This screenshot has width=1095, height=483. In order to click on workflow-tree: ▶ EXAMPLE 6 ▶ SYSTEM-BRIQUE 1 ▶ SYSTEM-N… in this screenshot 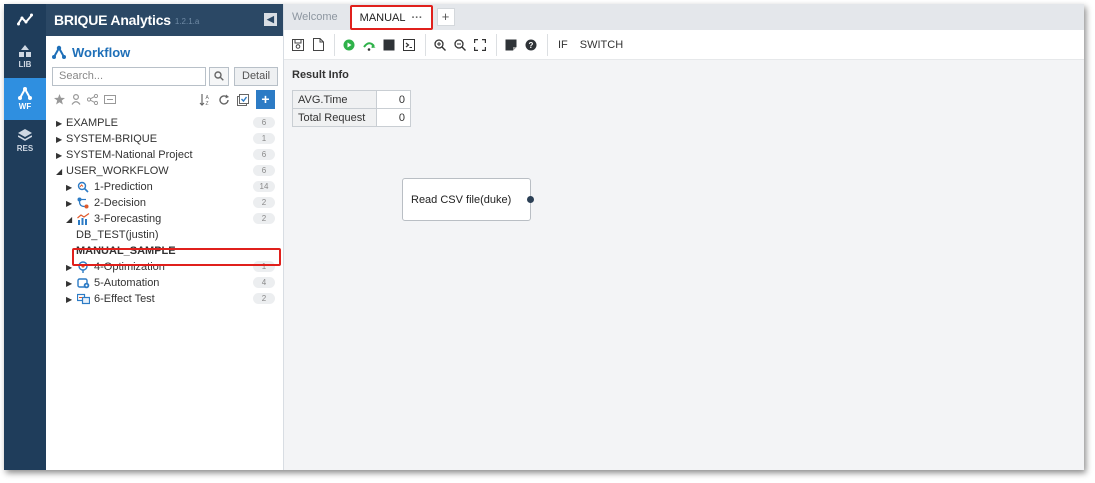, I will do `click(164, 211)`.